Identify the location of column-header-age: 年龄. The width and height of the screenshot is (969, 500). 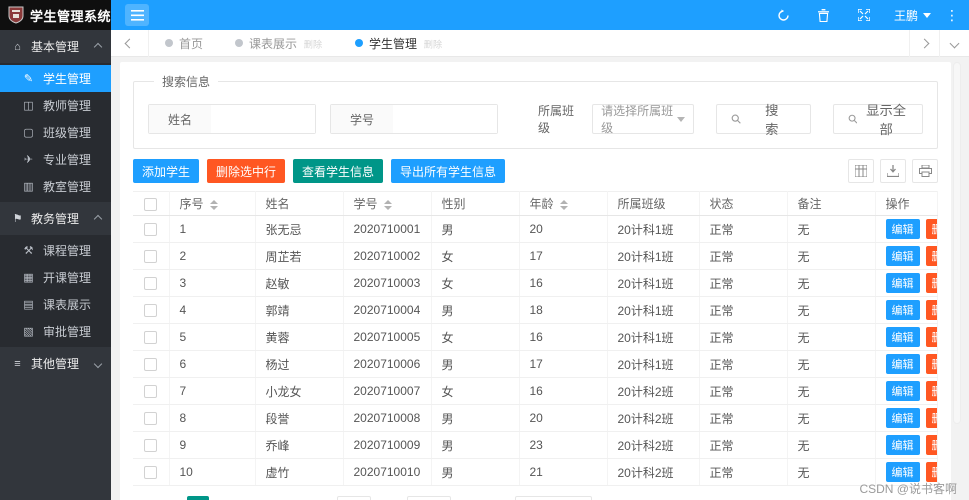
(563, 203).